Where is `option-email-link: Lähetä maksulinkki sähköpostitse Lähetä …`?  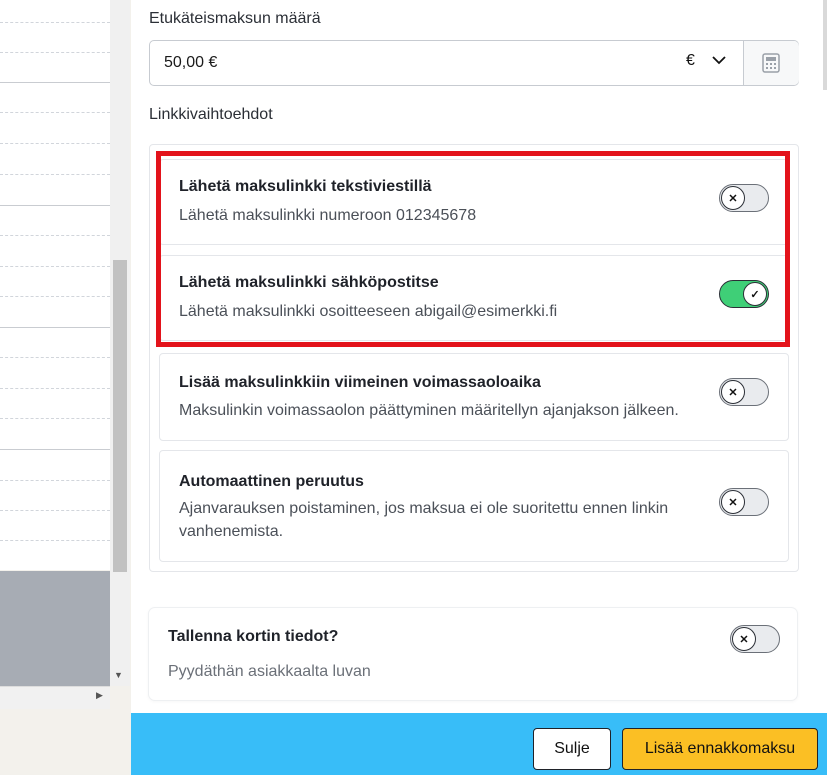
option-email-link: Lähetä maksulinkki sähköpostitse Lähetä … is located at coordinates (474, 298).